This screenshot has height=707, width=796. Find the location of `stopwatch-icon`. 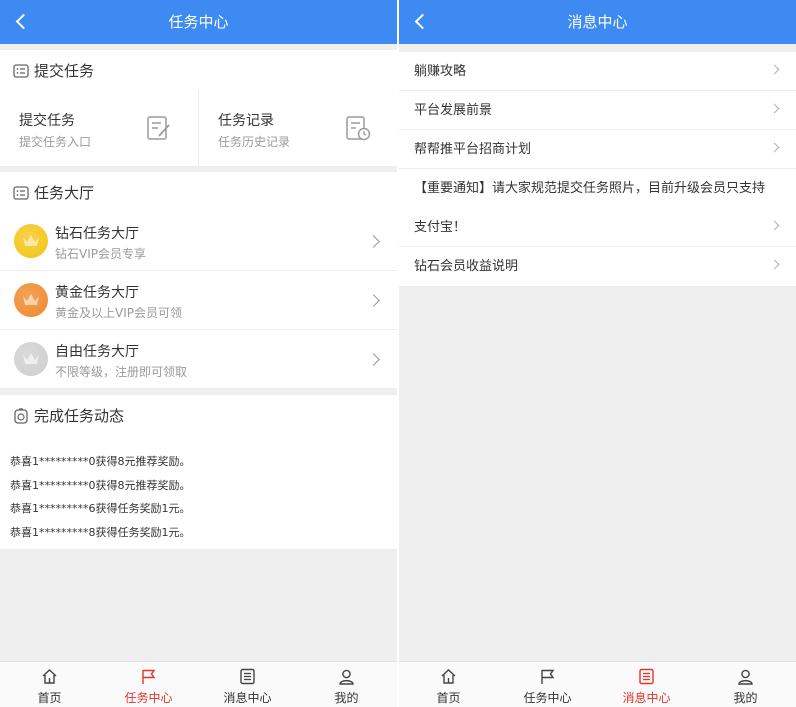

stopwatch-icon is located at coordinates (21, 416).